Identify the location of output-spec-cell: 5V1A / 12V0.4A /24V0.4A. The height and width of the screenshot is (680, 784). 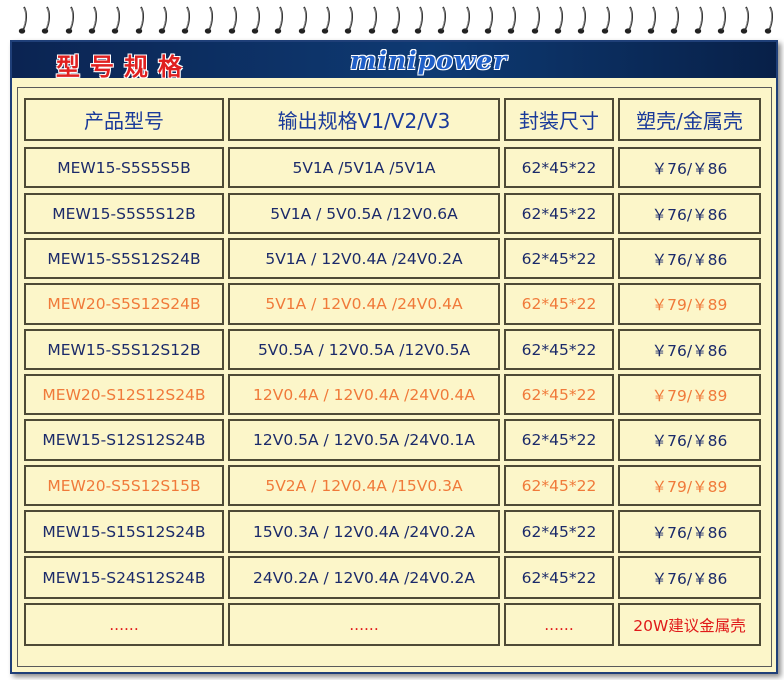
(364, 304).